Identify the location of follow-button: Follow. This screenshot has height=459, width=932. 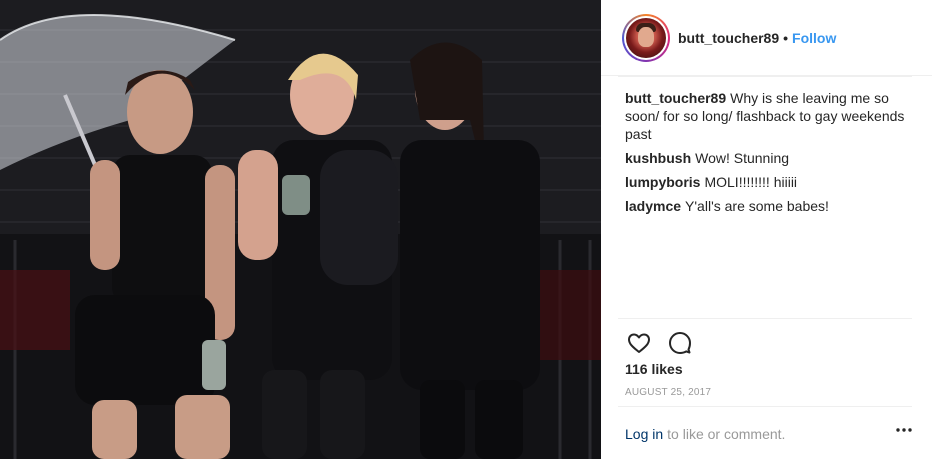
(814, 38).